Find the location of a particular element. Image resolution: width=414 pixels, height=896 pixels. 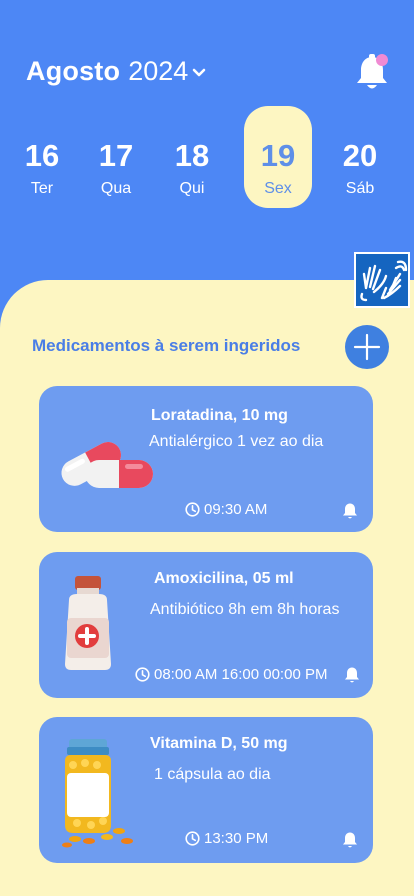

day-weekday: Qui is located at coordinates (192, 188).